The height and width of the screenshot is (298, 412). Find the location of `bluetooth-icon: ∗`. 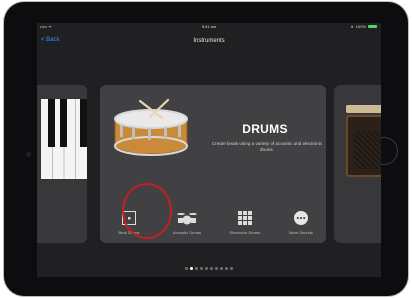

bluetooth-icon: ∗ is located at coordinates (352, 26).